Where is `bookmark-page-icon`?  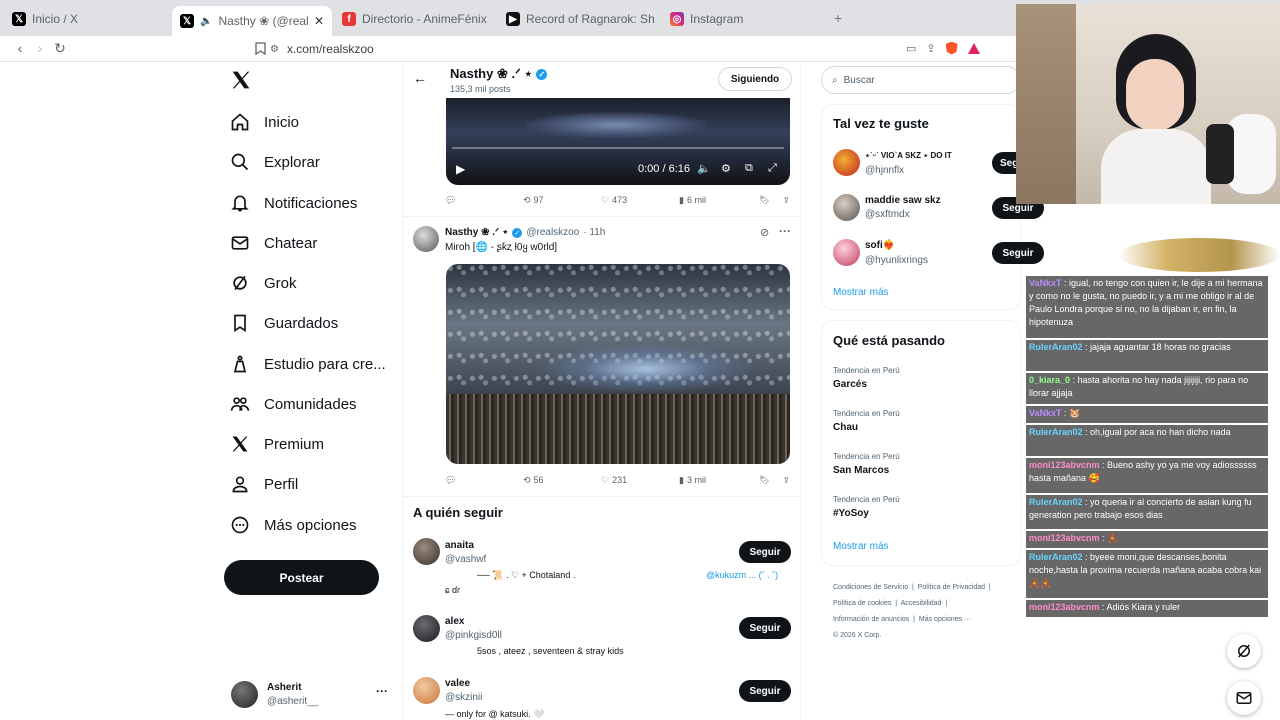
bookmark-page-icon is located at coordinates (260, 48).